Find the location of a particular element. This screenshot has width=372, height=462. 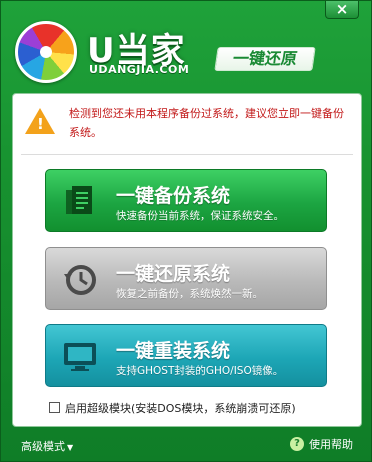

close-button: × is located at coordinates (342, 10).